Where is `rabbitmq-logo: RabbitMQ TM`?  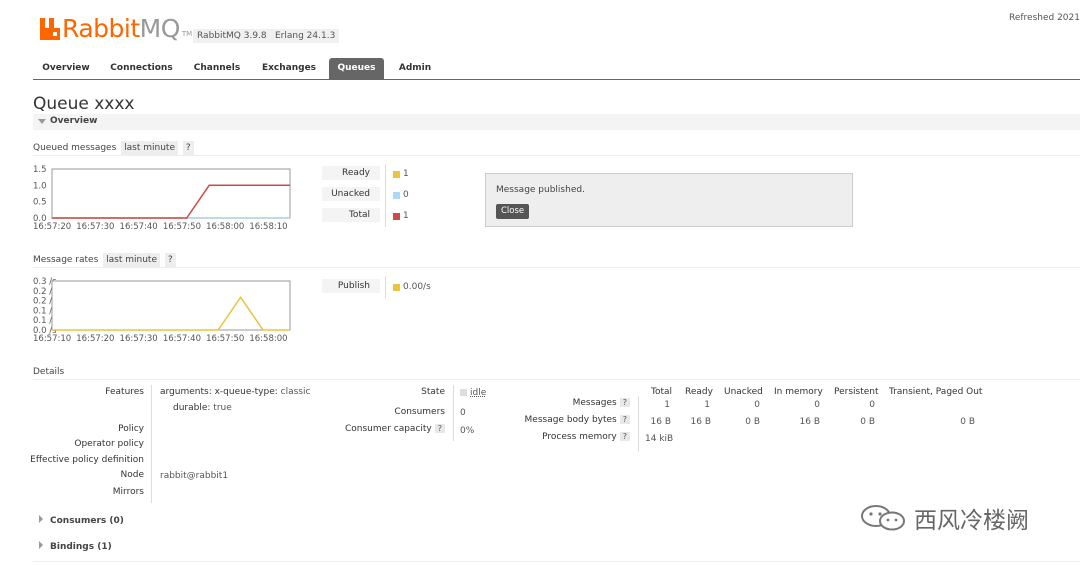 rabbitmq-logo: RabbitMQ TM is located at coordinates (116, 29).